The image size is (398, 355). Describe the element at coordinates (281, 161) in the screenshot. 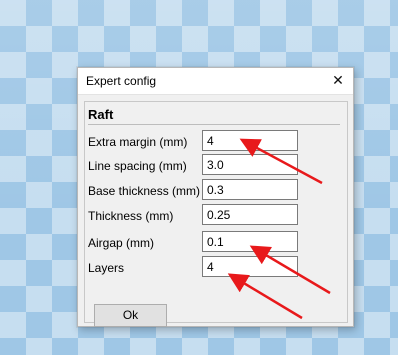

I see `arrow-extra-margin` at that location.